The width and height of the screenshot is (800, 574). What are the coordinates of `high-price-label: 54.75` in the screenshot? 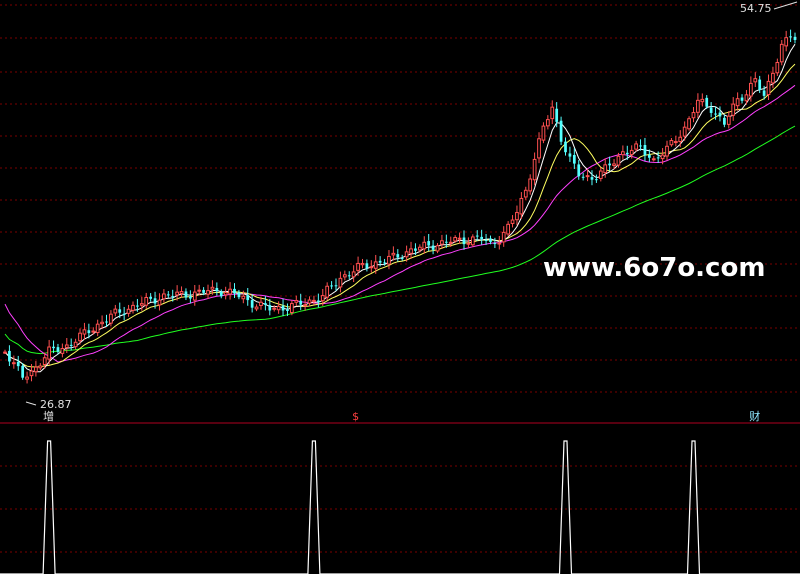 It's located at (756, 8).